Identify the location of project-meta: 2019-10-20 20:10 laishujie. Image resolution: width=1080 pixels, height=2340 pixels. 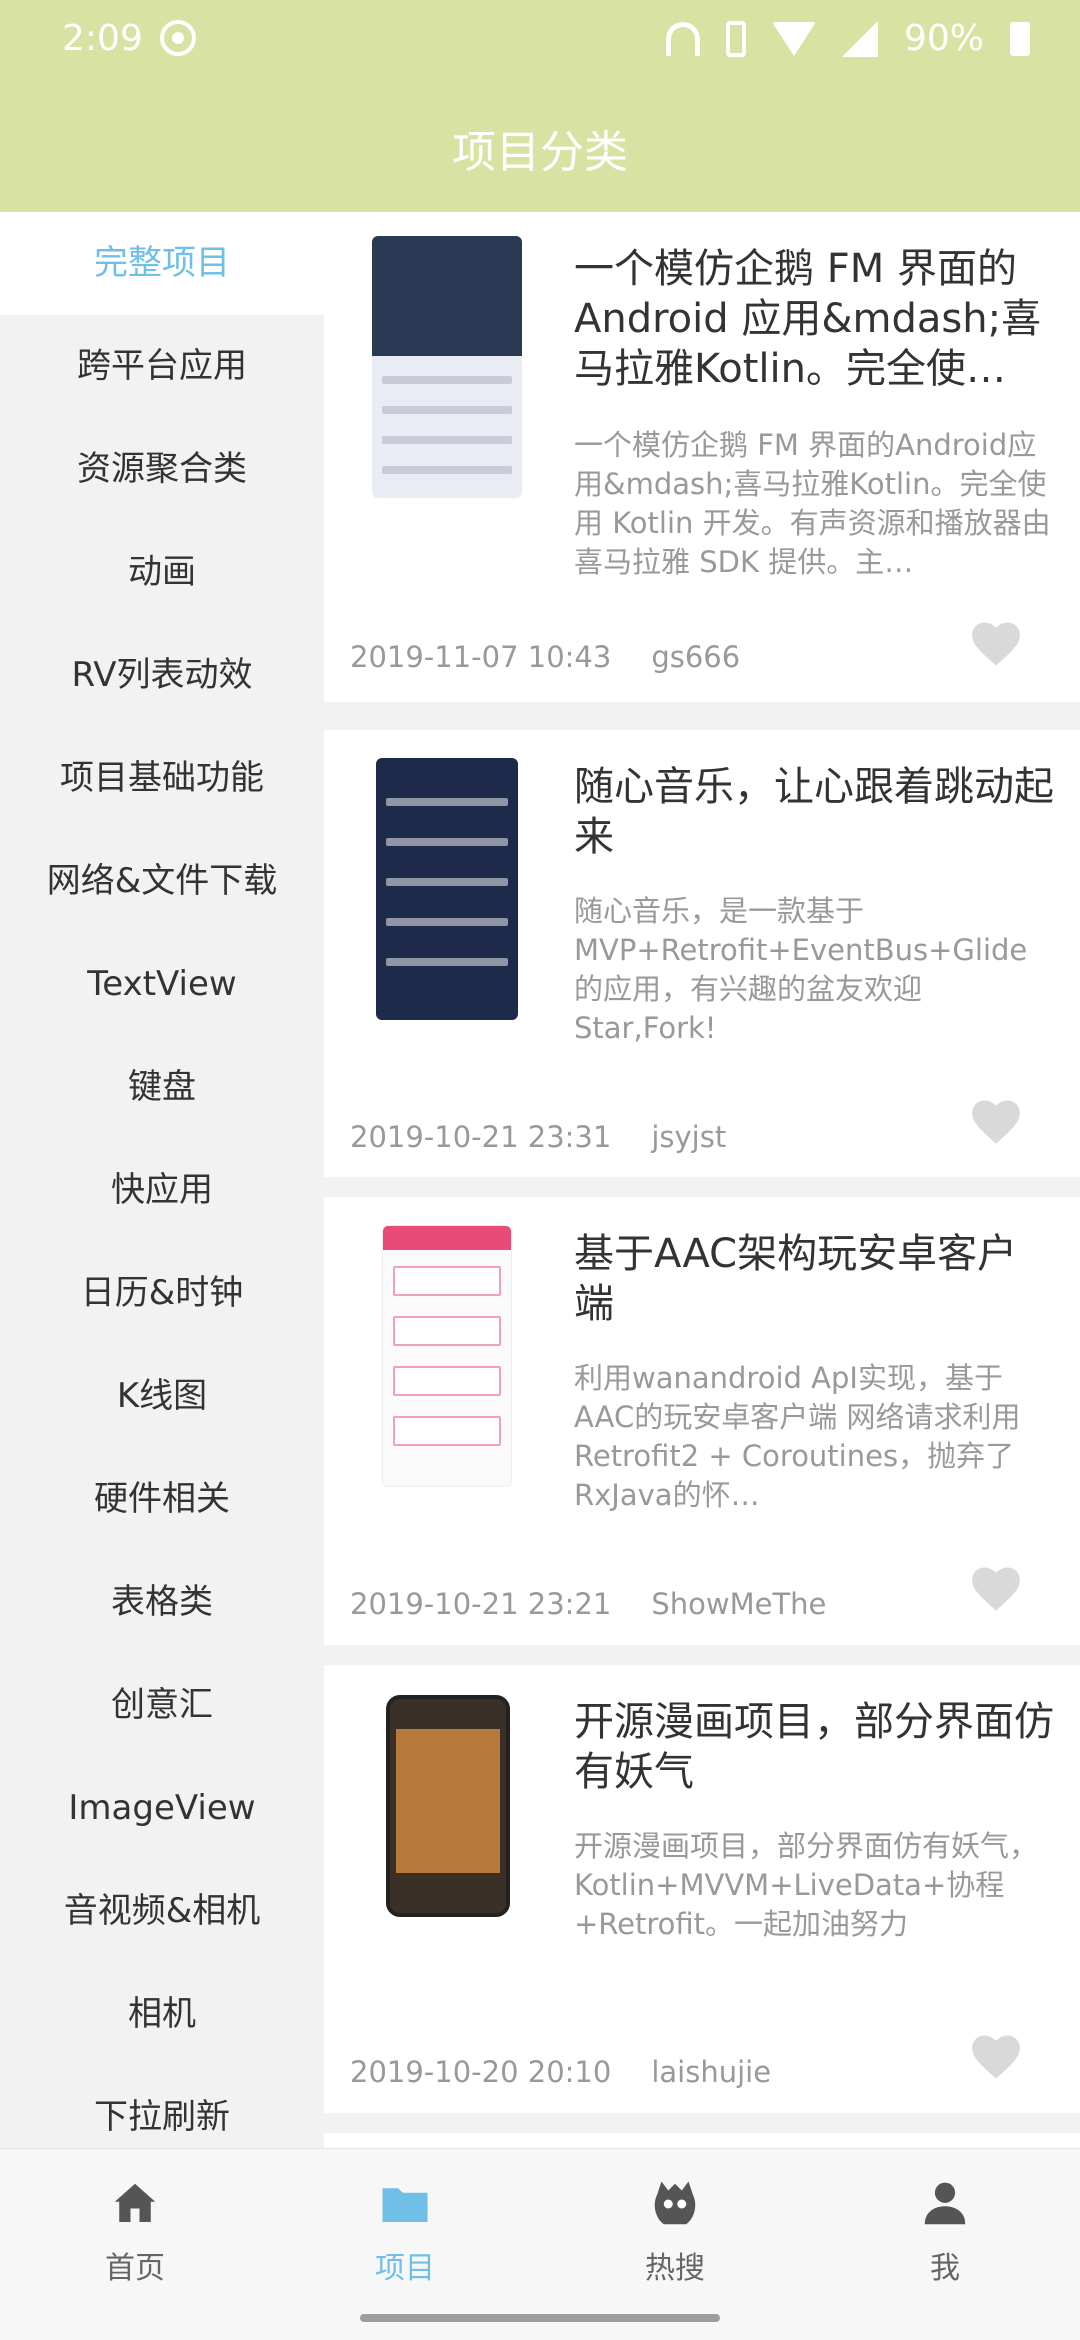
(560, 2072).